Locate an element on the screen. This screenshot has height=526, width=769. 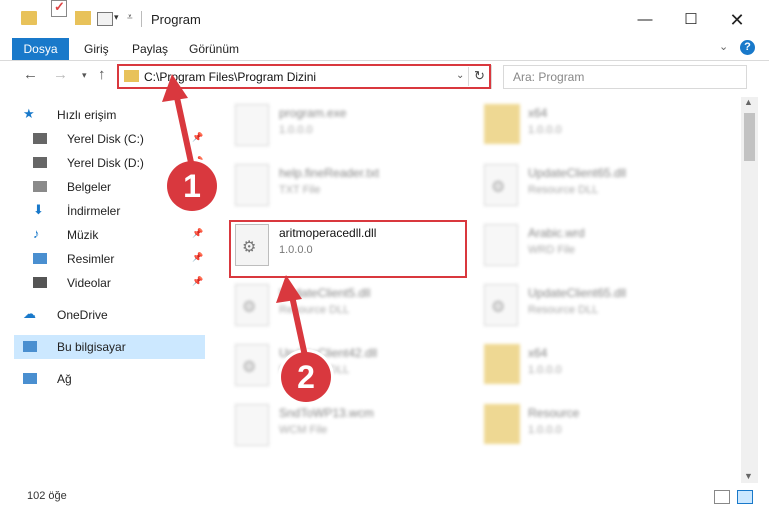
arrow-1-head is located at coordinates (175, 88).